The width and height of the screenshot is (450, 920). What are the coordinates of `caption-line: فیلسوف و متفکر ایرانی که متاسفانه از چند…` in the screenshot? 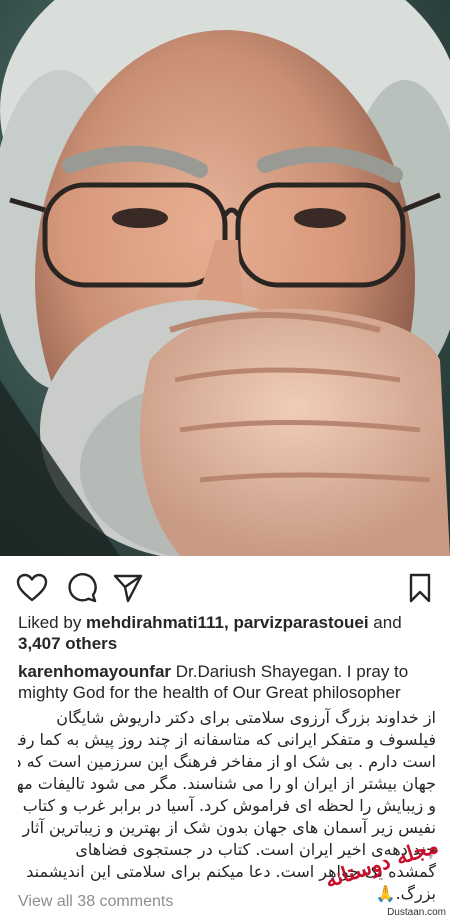 It's located at (227, 739).